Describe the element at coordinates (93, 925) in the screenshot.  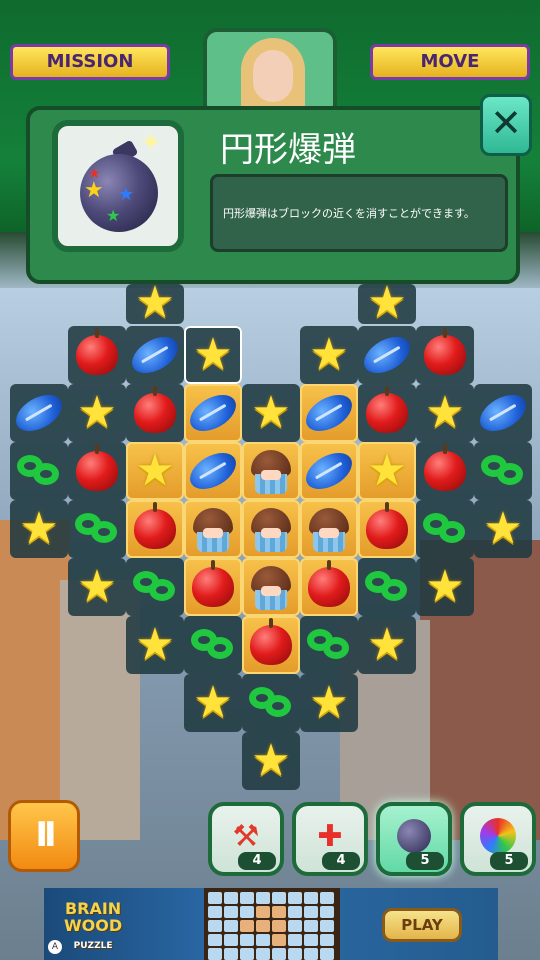
I see `ad-logo-line: WOOD` at that location.